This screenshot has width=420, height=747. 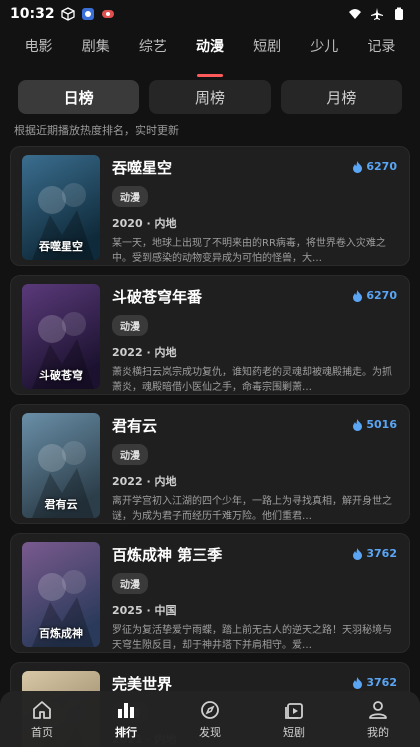 I want to click on status-bar: 10:32, so click(x=210, y=14).